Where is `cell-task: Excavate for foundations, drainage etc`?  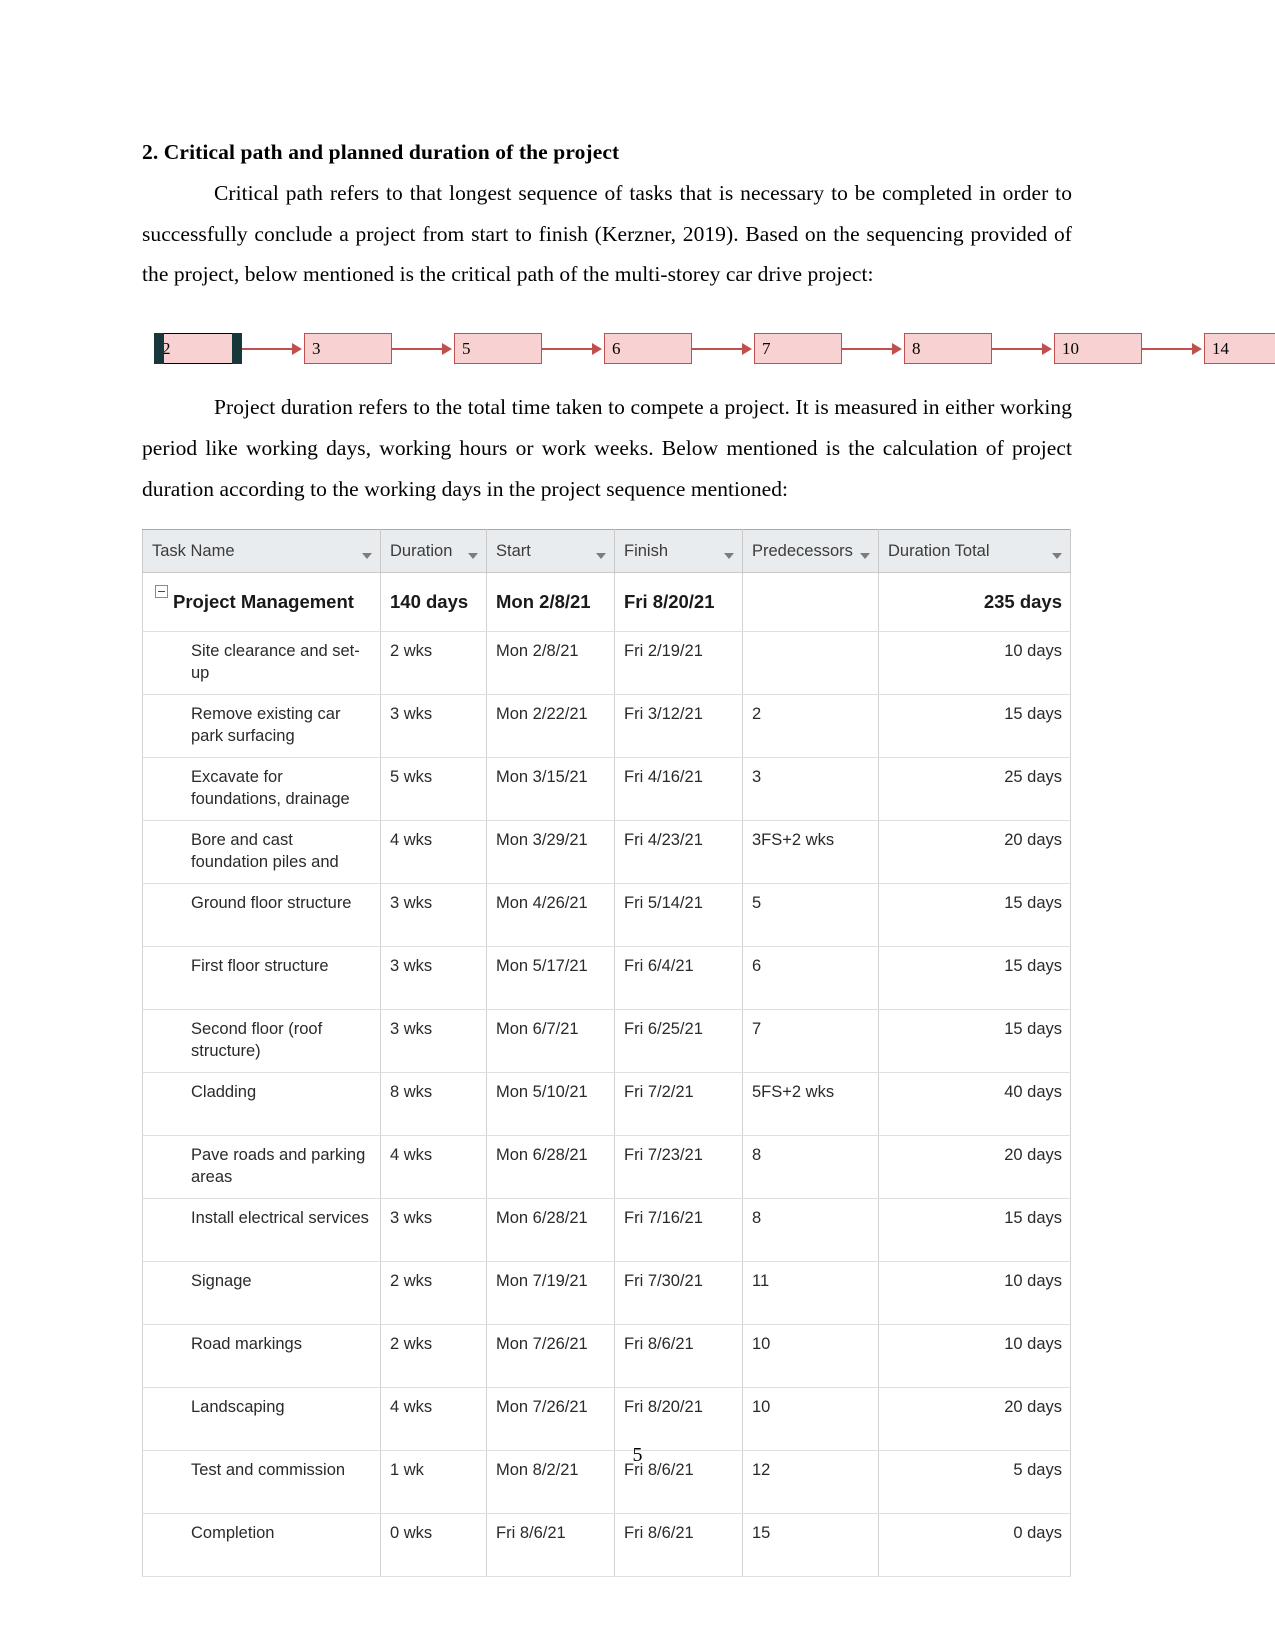
cell-task: Excavate for foundations, drainage etc is located at coordinates (261, 789).